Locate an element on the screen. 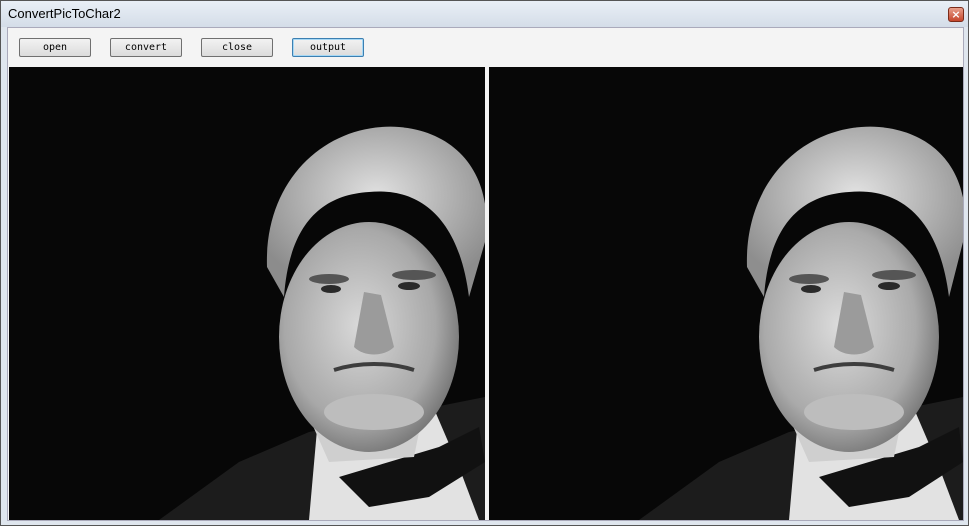 The image size is (969, 526). window-close-button: × is located at coordinates (956, 14).